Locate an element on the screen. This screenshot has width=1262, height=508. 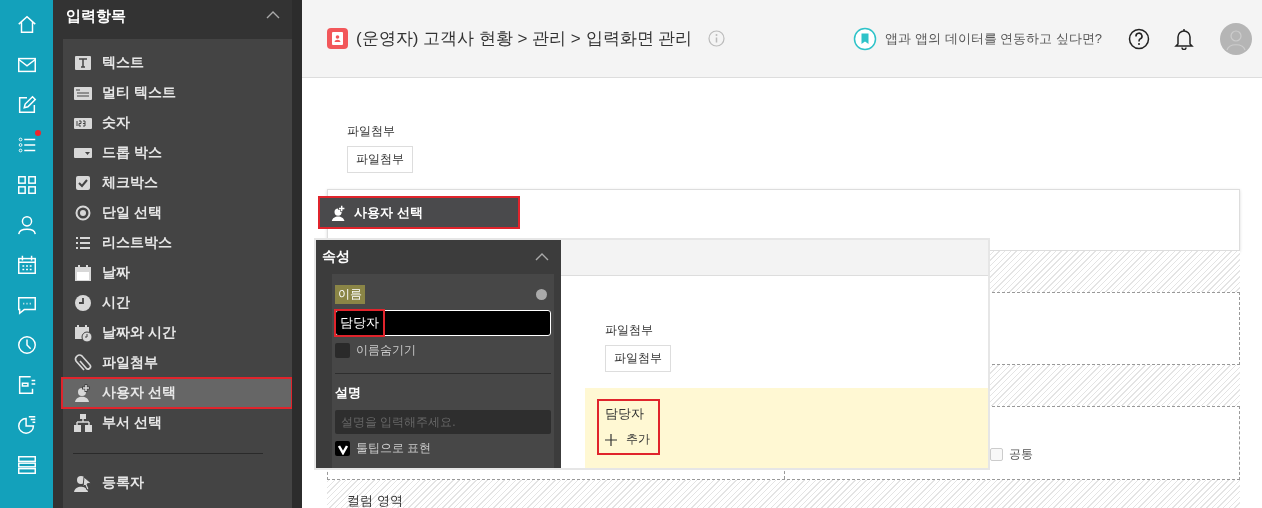
sidebar-item: 텍스트 is located at coordinates (177, 63).